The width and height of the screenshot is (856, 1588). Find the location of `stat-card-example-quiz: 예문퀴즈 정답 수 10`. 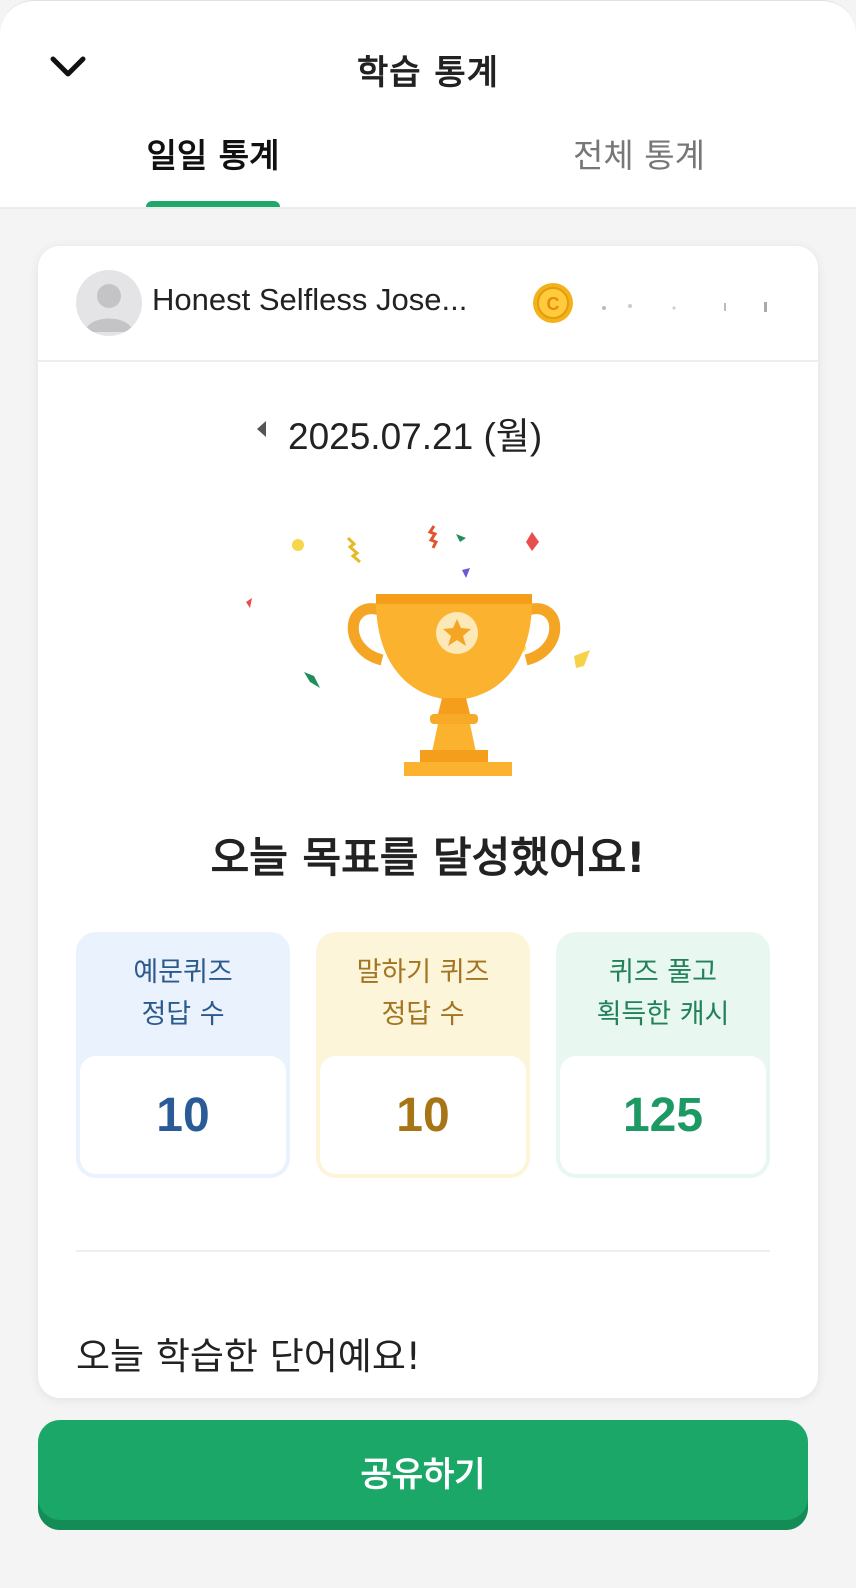

stat-card-example-quiz: 예문퀴즈 정답 수 10 is located at coordinates (183, 1055).